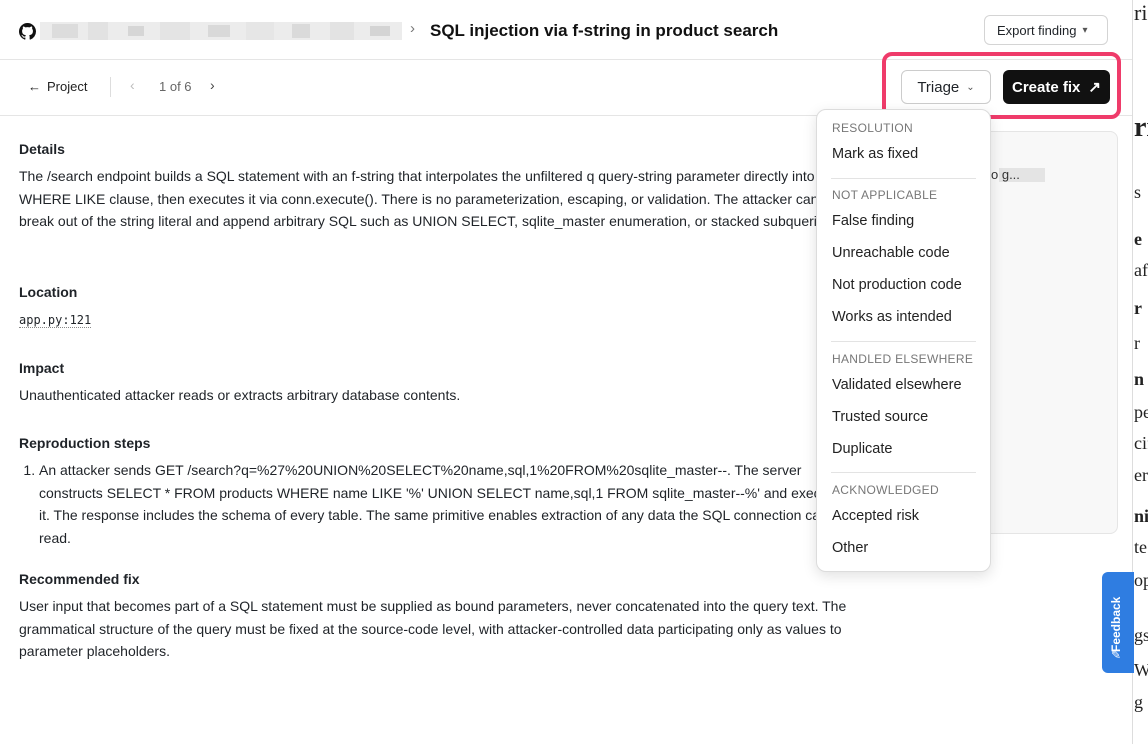 The height and width of the screenshot is (744, 1148). What do you see at coordinates (897, 385) in the screenshot?
I see `menu-item-validated-elsewhere: Validated elsewhere` at bounding box center [897, 385].